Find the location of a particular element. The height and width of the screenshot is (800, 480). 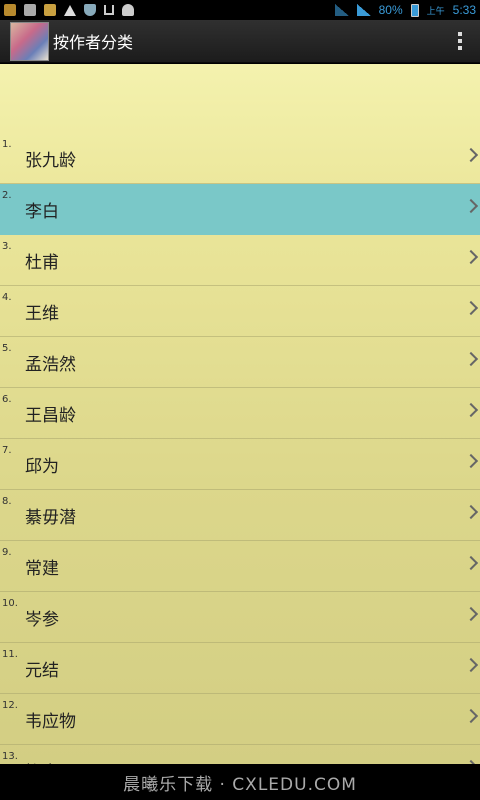

list-item-number: 8. is located at coordinates (7, 501).